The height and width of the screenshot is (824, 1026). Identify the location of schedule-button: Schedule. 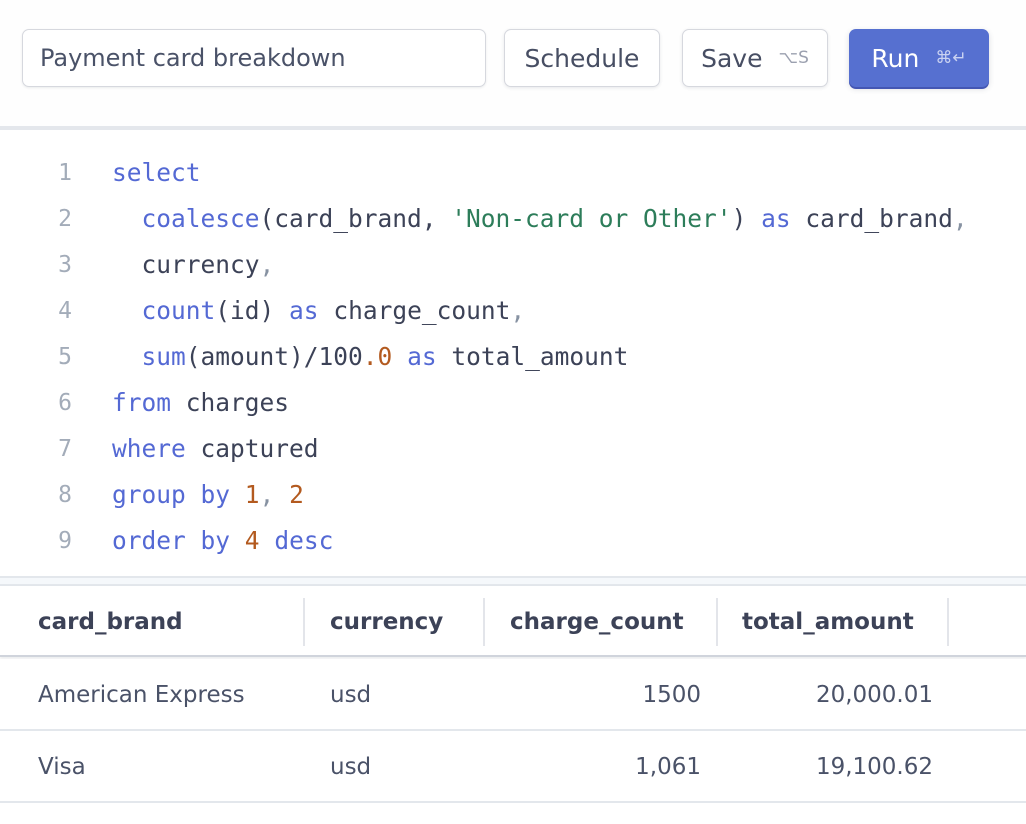
(582, 58).